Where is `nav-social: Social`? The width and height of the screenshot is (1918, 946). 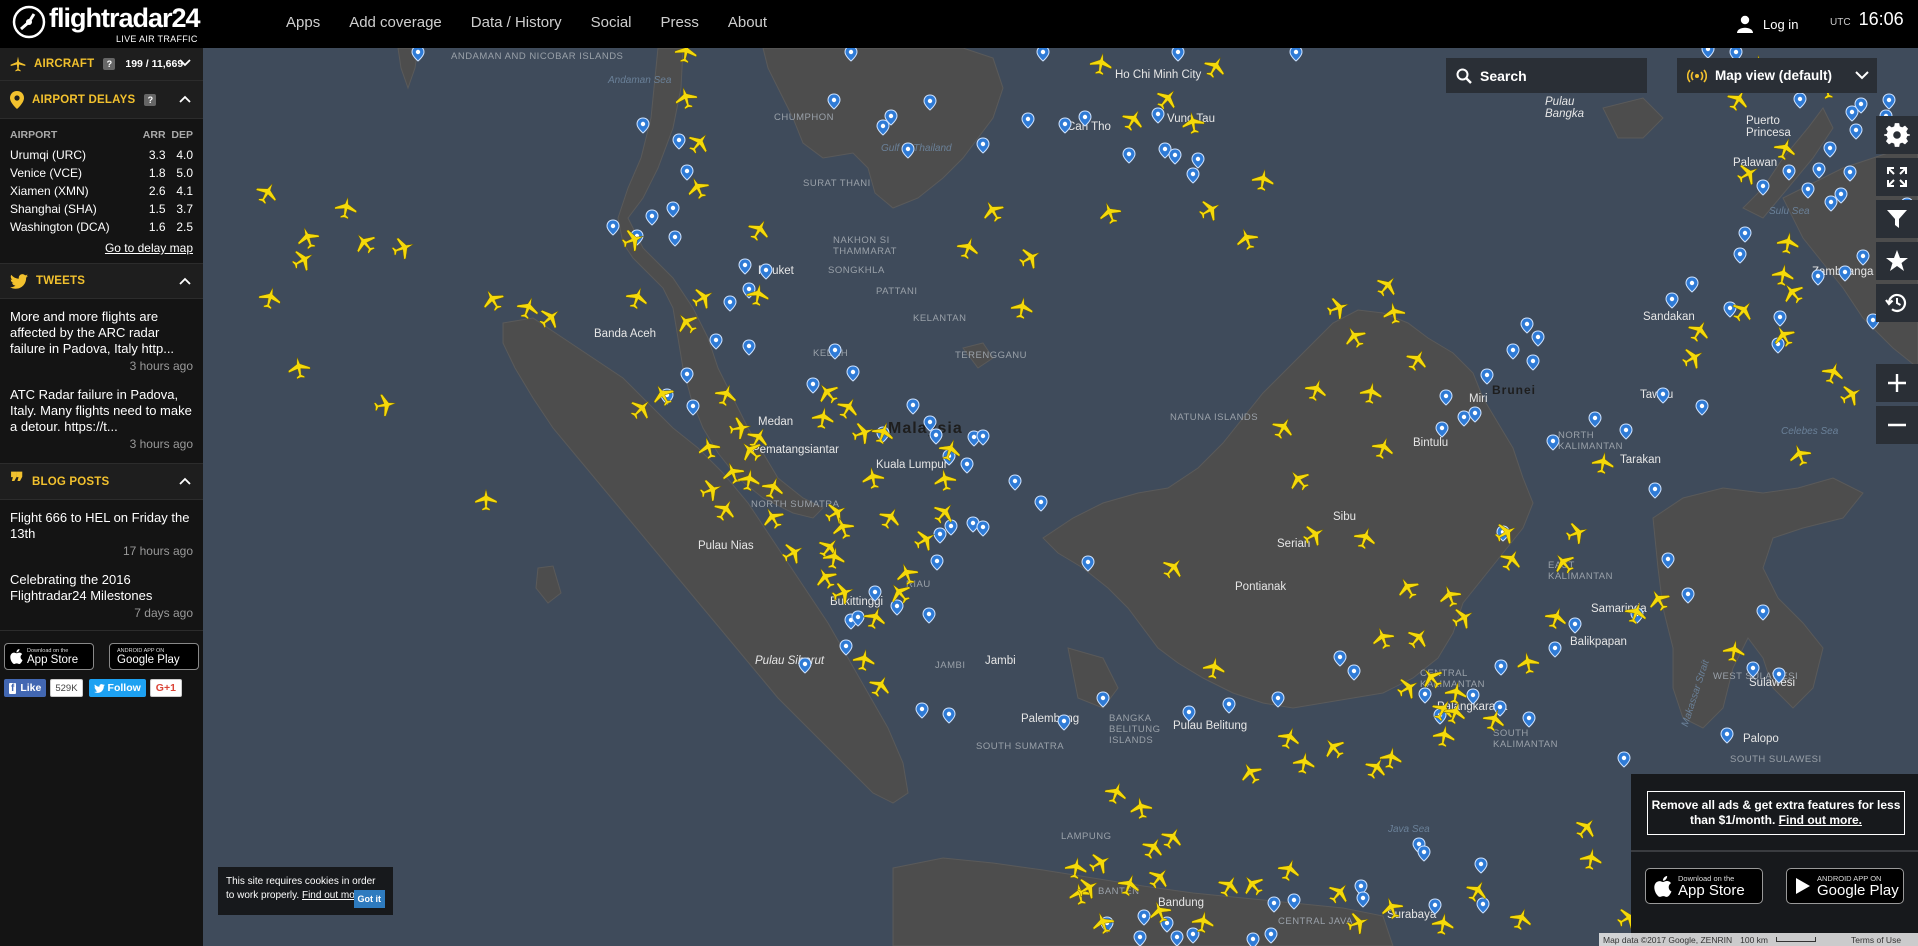 nav-social: Social is located at coordinates (611, 24).